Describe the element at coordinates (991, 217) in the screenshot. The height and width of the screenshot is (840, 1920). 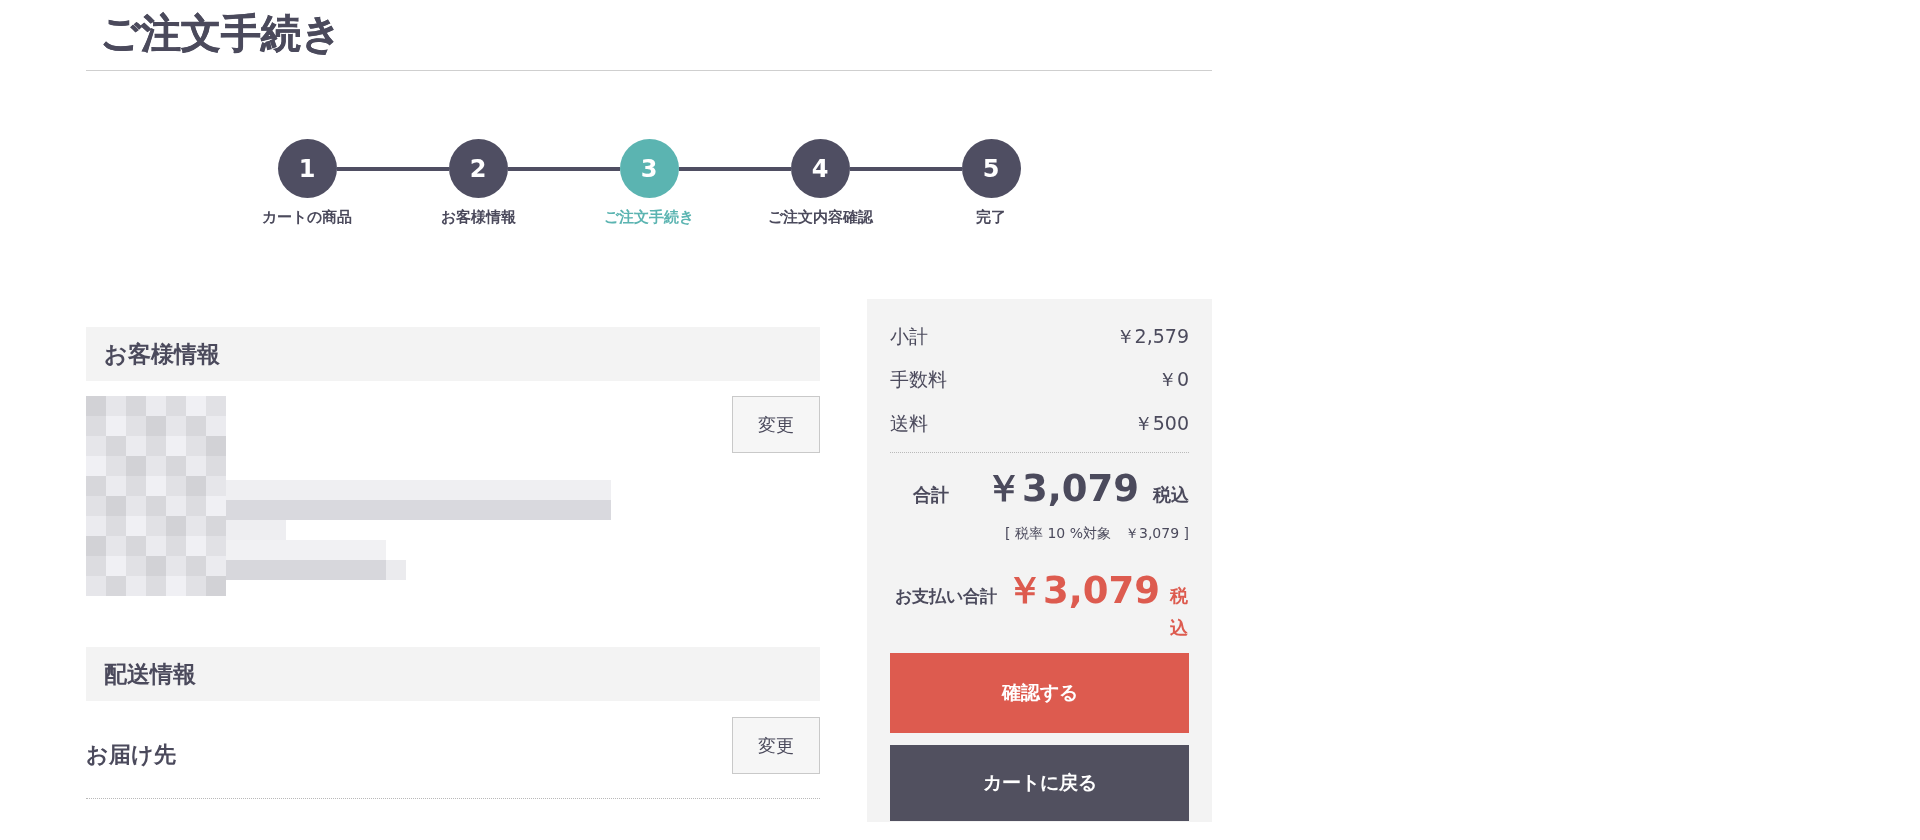
I see `step-label: 完了` at that location.